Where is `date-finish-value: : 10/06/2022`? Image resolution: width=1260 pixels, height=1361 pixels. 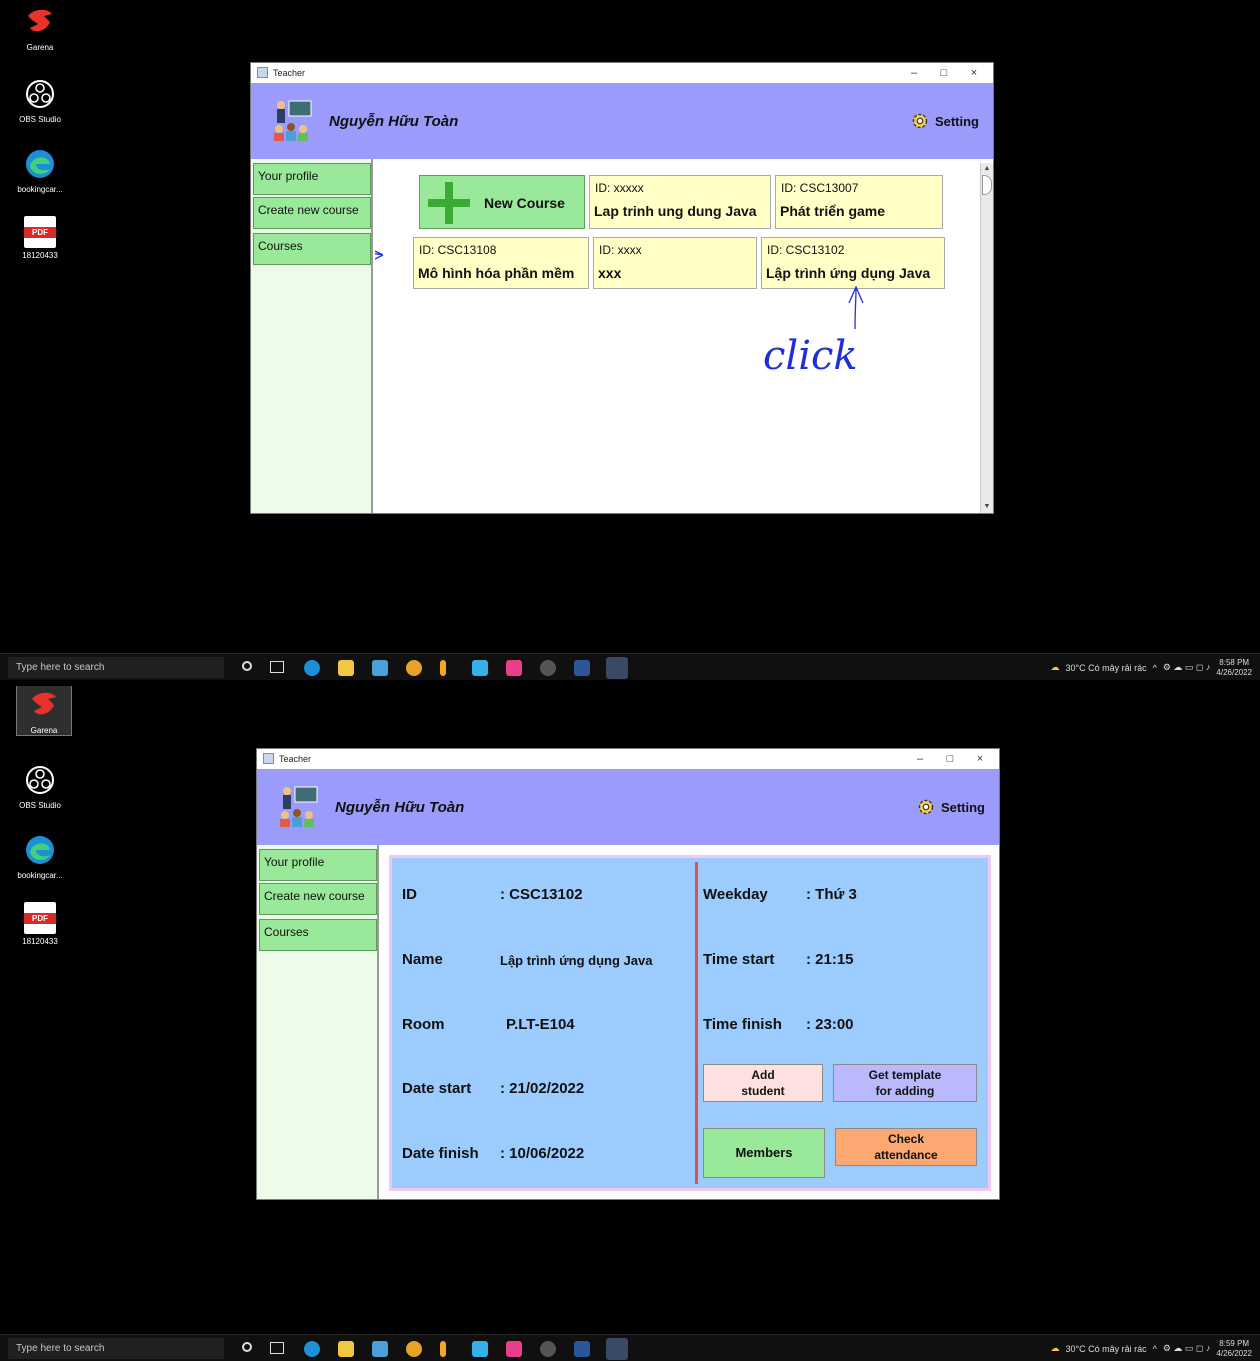
date-finish-value: : 10/06/2022 is located at coordinates (542, 1153).